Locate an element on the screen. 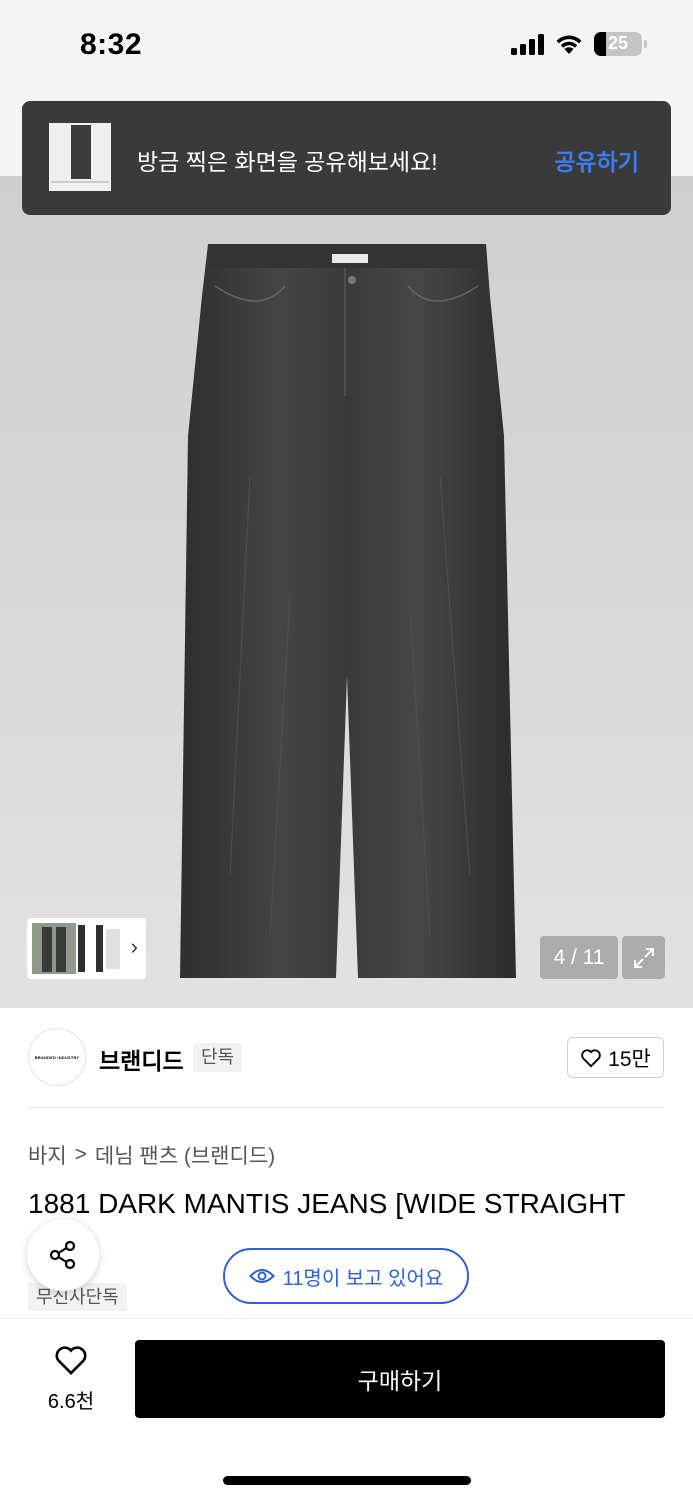  product-title: 1881 DARK MANTIS JEANS [WIDE STRAIGHT is located at coordinates (327, 1203).